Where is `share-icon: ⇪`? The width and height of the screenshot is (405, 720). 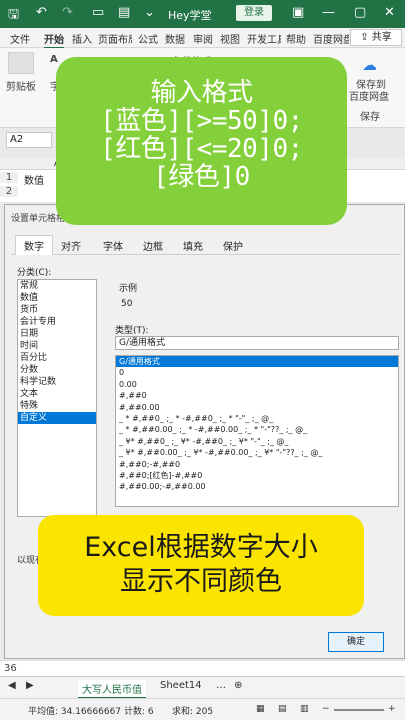
share-icon: ⇪ is located at coordinates (364, 37).